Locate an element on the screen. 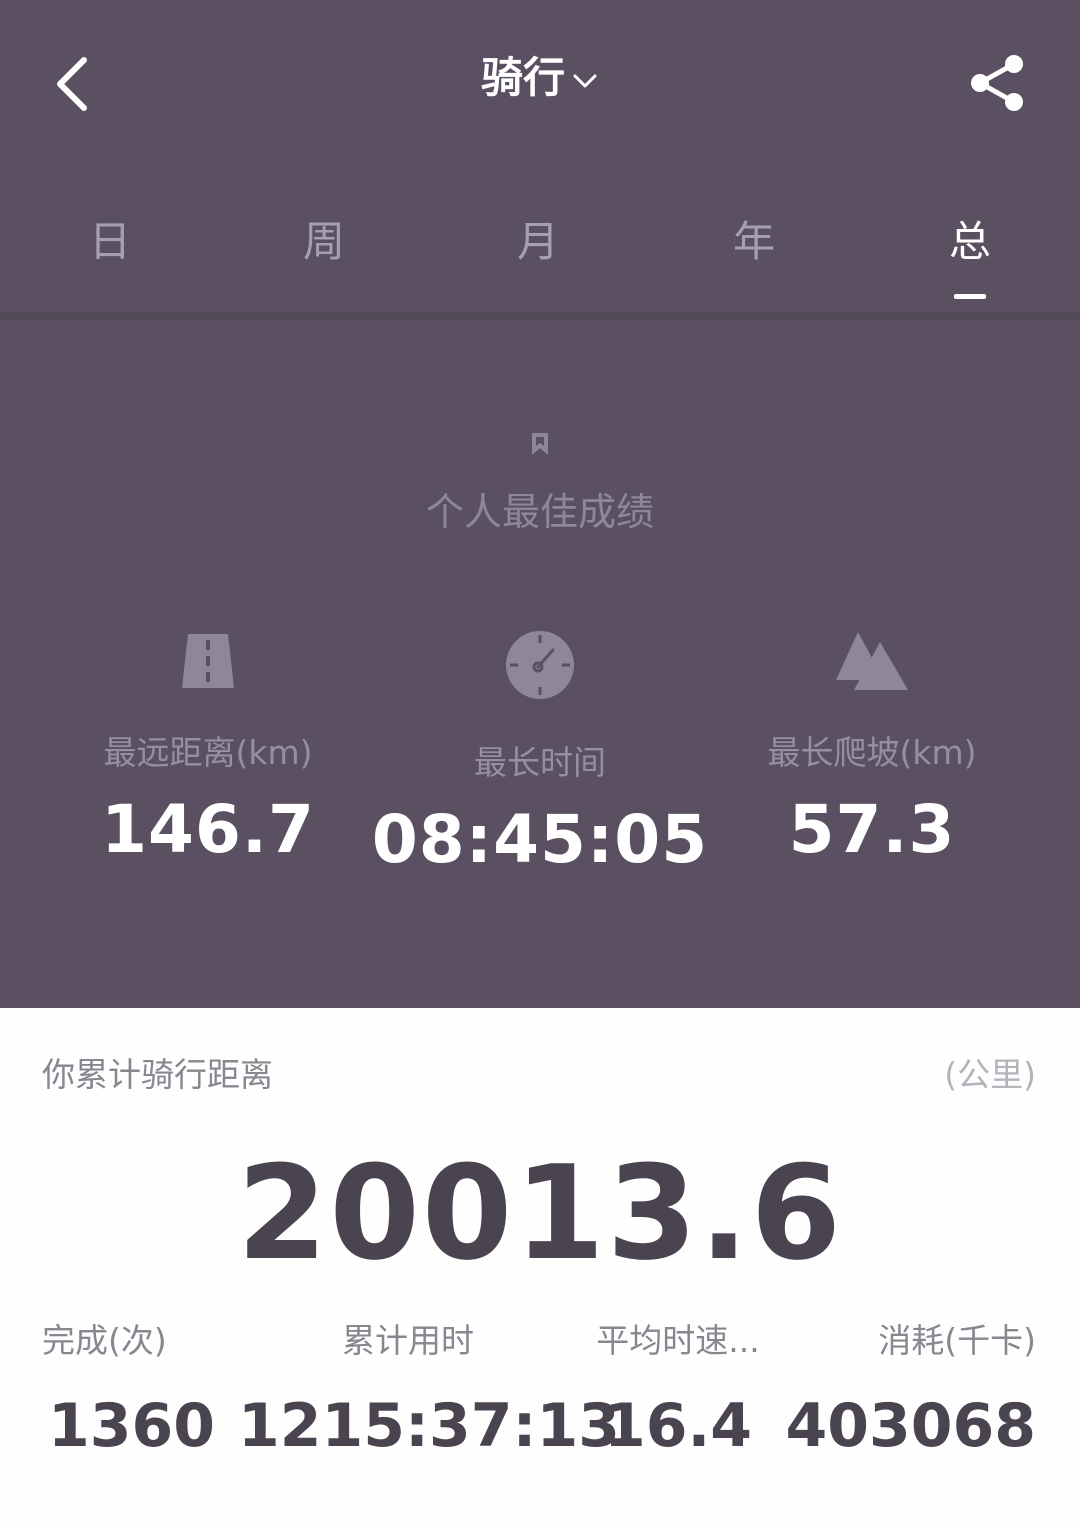 This screenshot has height=1528, width=1080. period-tabs: 日 周 月 年 总 is located at coordinates (540, 255).